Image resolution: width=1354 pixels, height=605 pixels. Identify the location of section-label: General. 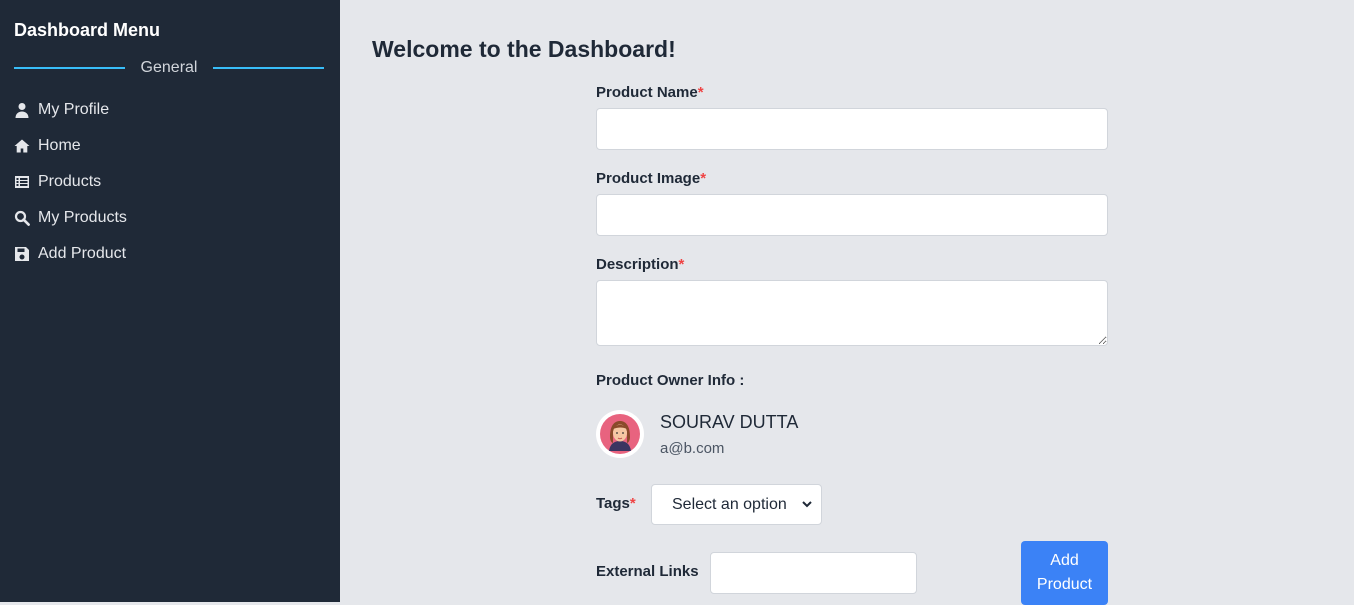
(169, 67).